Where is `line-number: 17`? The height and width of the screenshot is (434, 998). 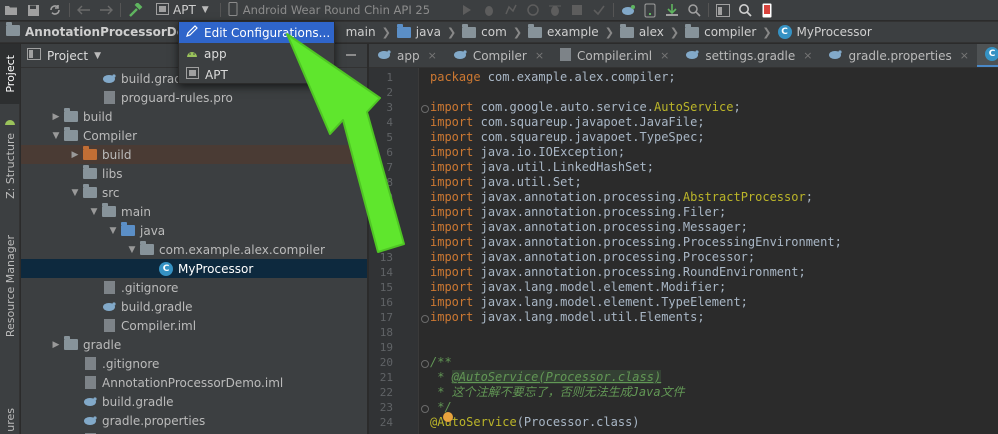 line-number: 17 is located at coordinates (386, 317).